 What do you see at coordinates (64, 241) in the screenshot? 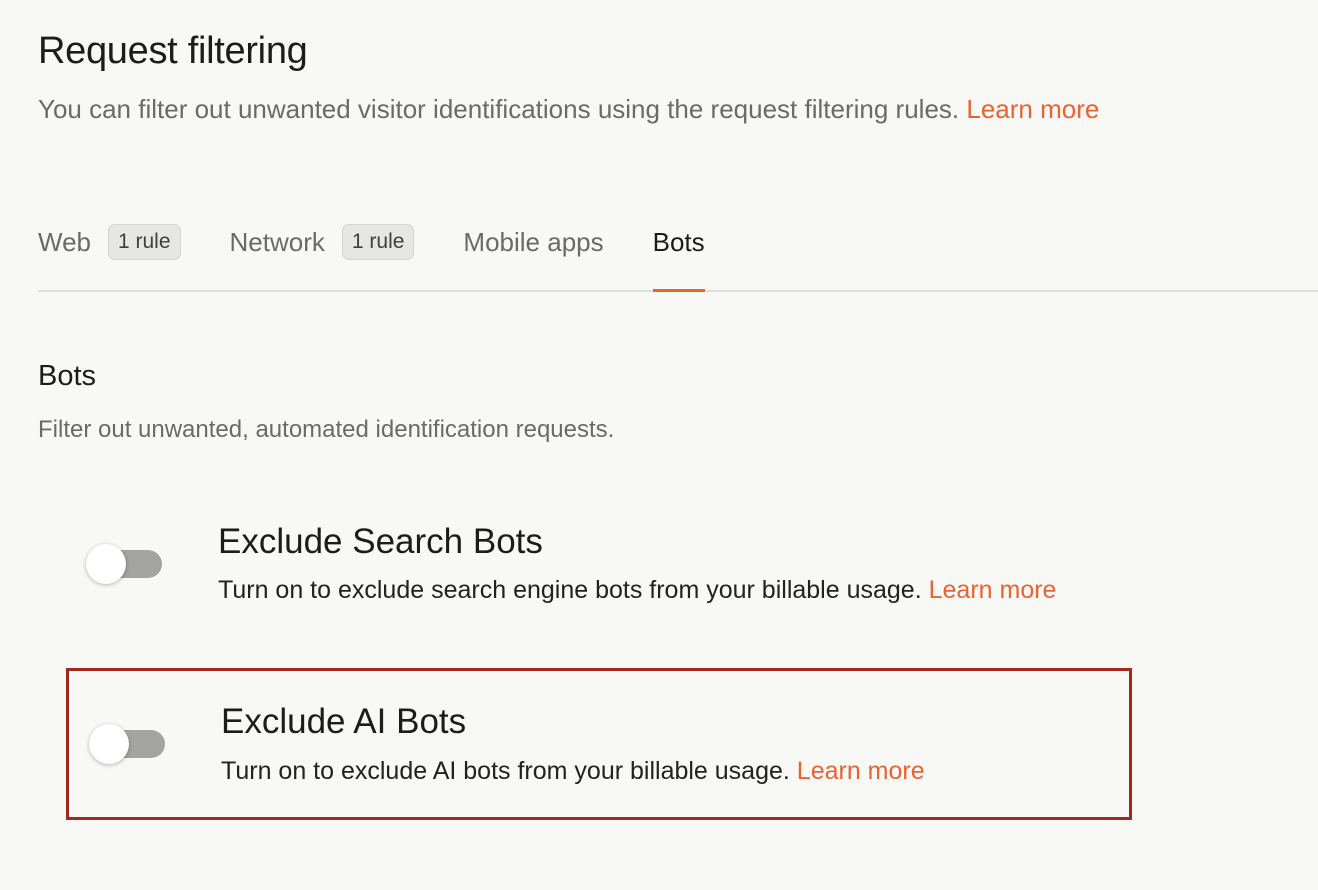
I see `tab-web-label: Web` at bounding box center [64, 241].